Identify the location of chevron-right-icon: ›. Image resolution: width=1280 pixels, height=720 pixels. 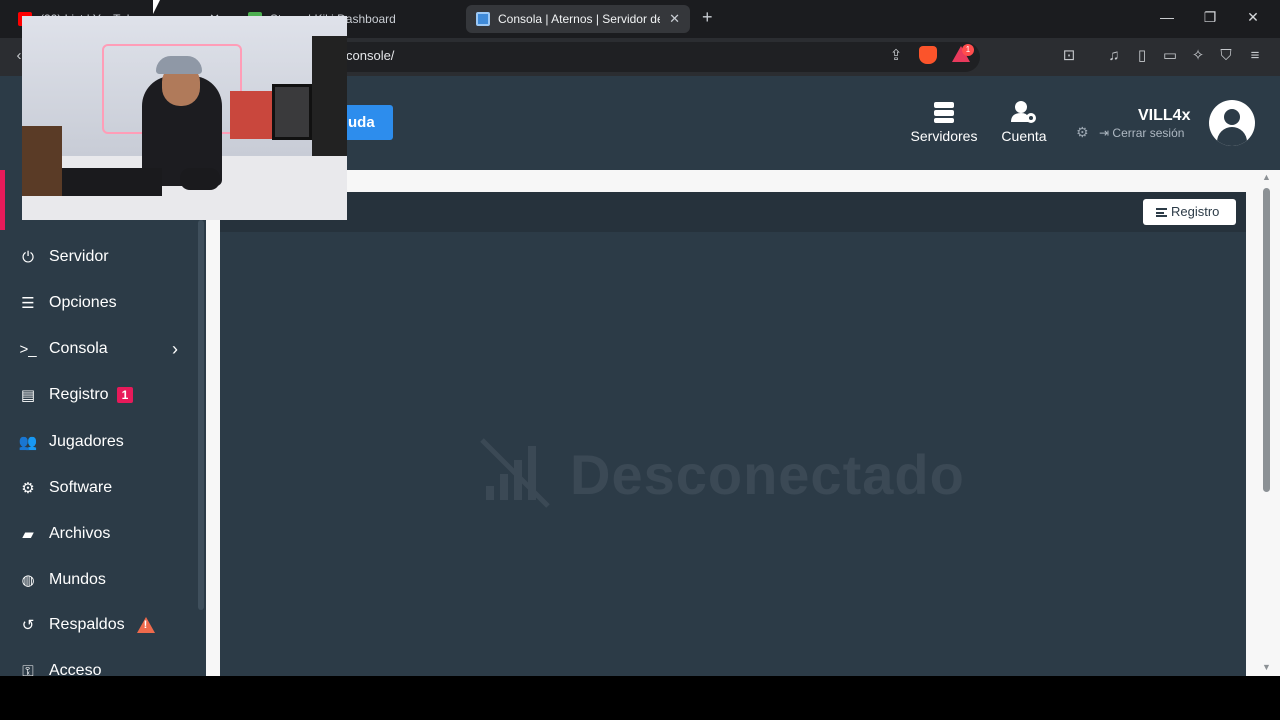
(175, 348).